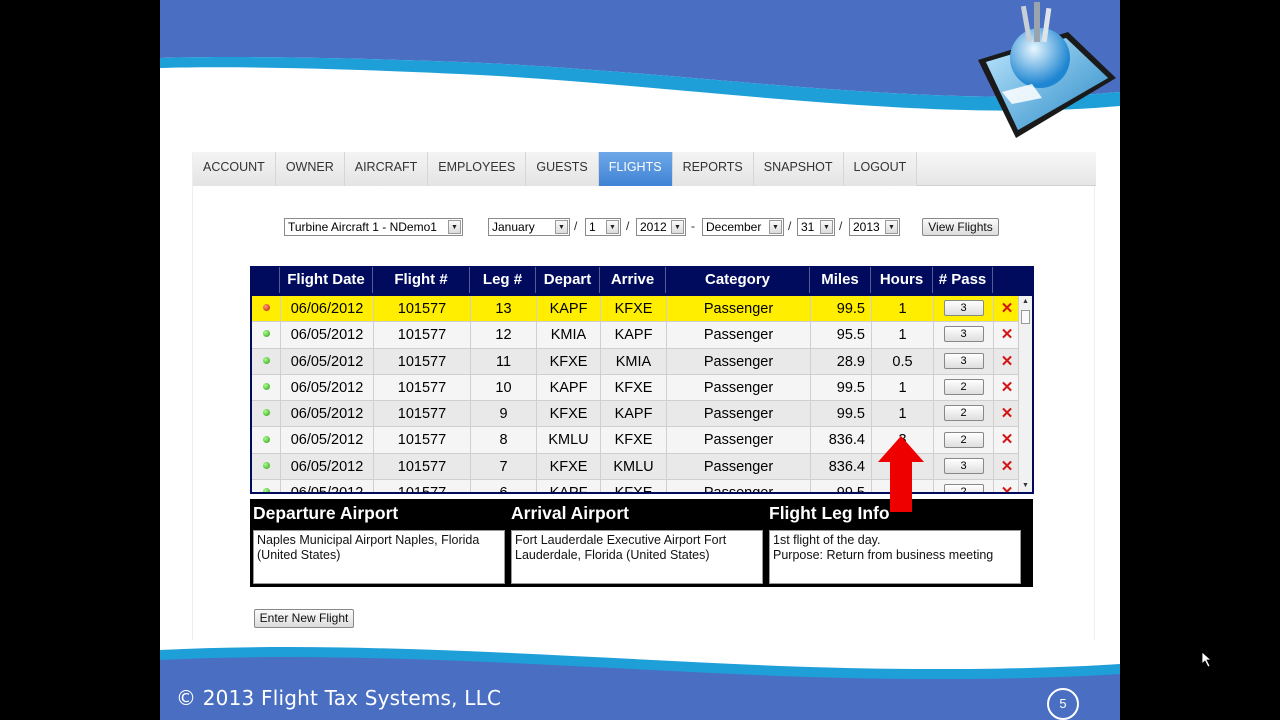  Describe the element at coordinates (634, 387) in the screenshot. I see `cell-arrive: KFXE` at that location.